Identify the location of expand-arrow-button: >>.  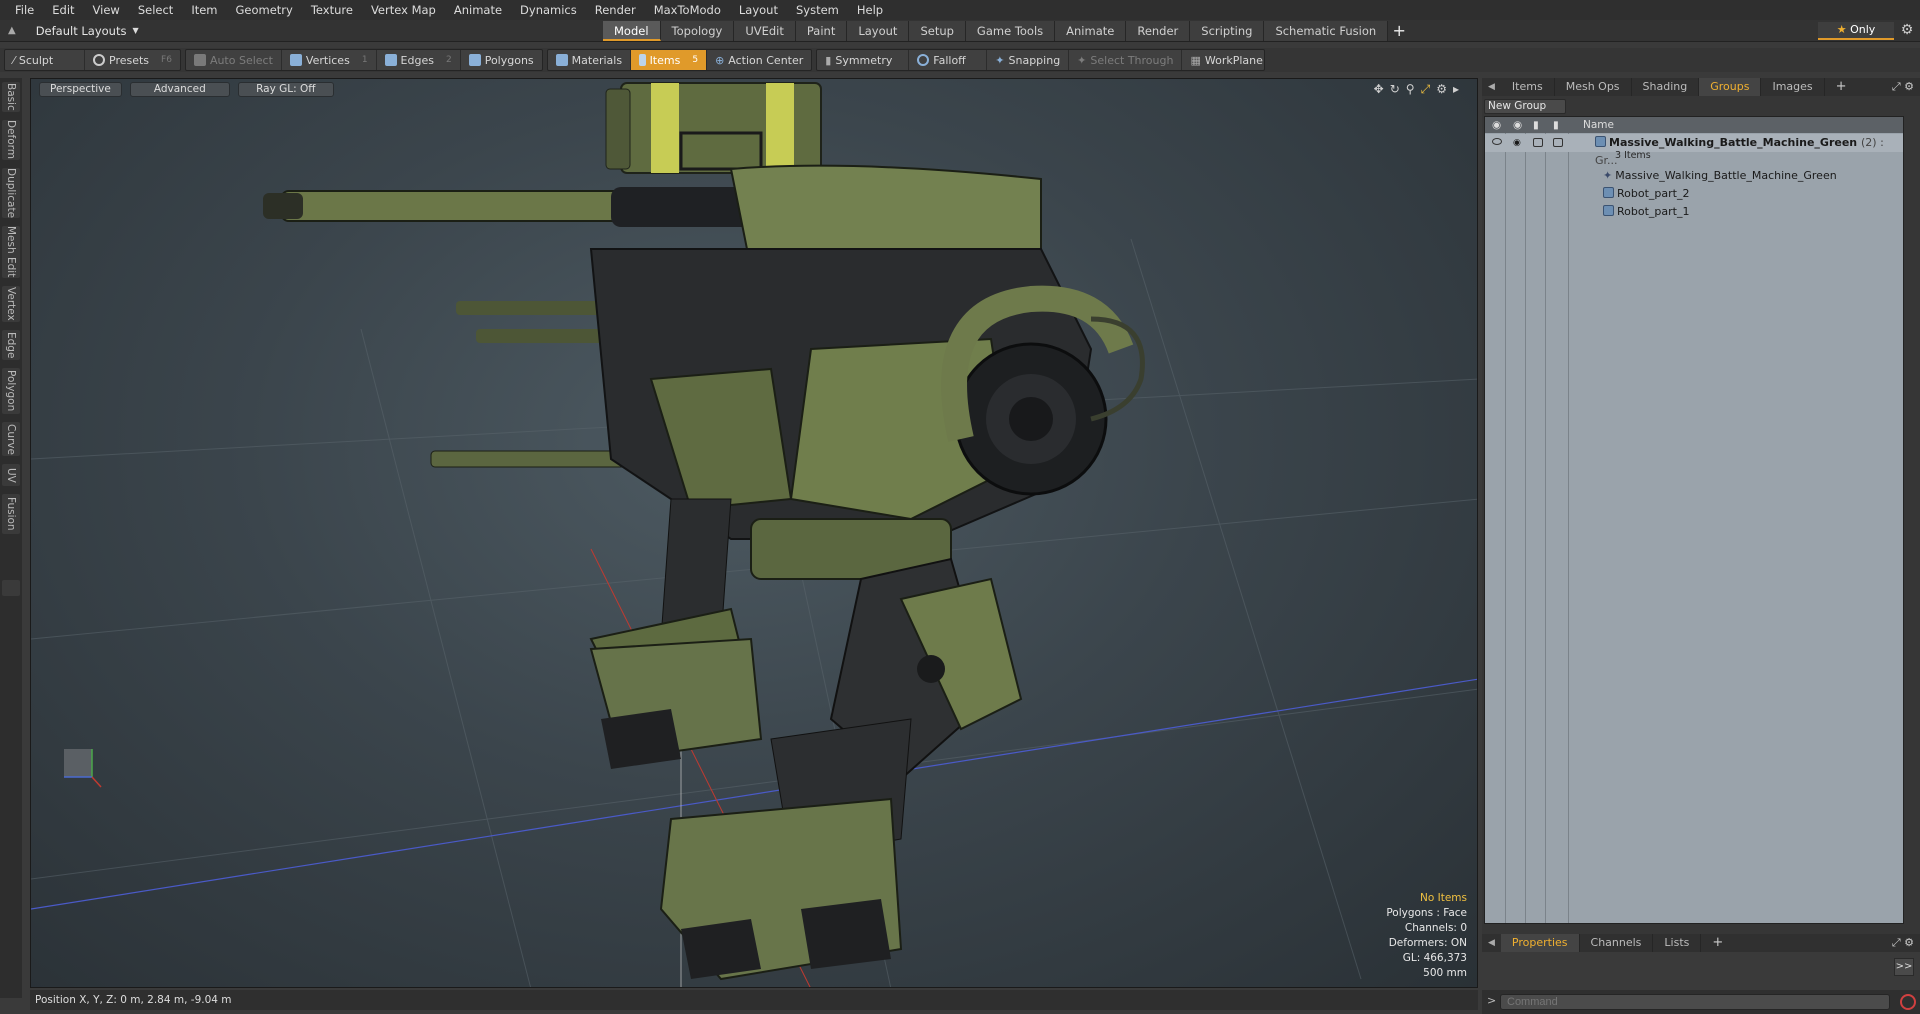
(1904, 967).